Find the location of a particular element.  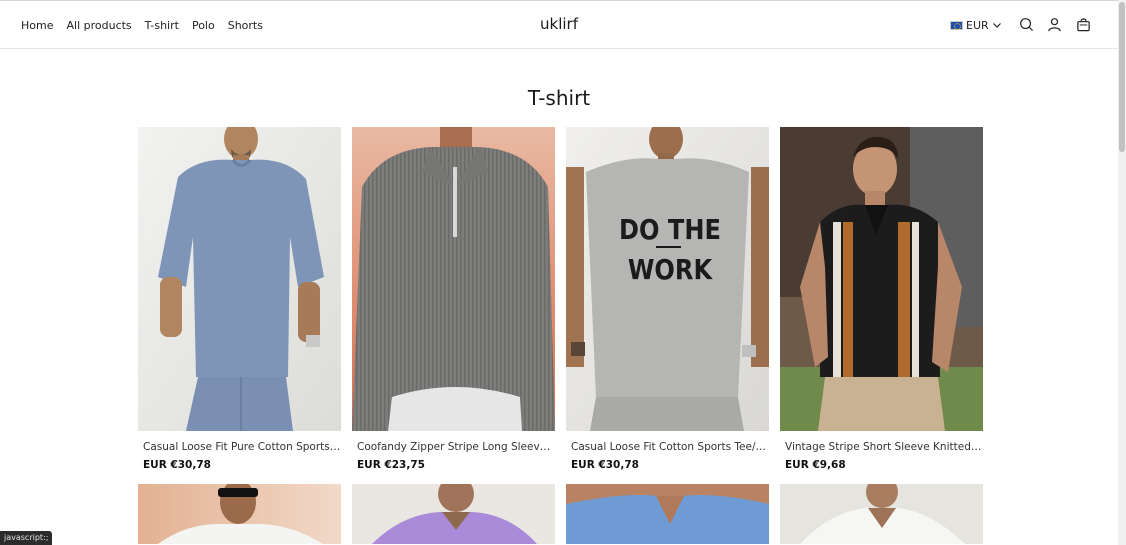

nav-polo-link: Polo is located at coordinates (203, 25).